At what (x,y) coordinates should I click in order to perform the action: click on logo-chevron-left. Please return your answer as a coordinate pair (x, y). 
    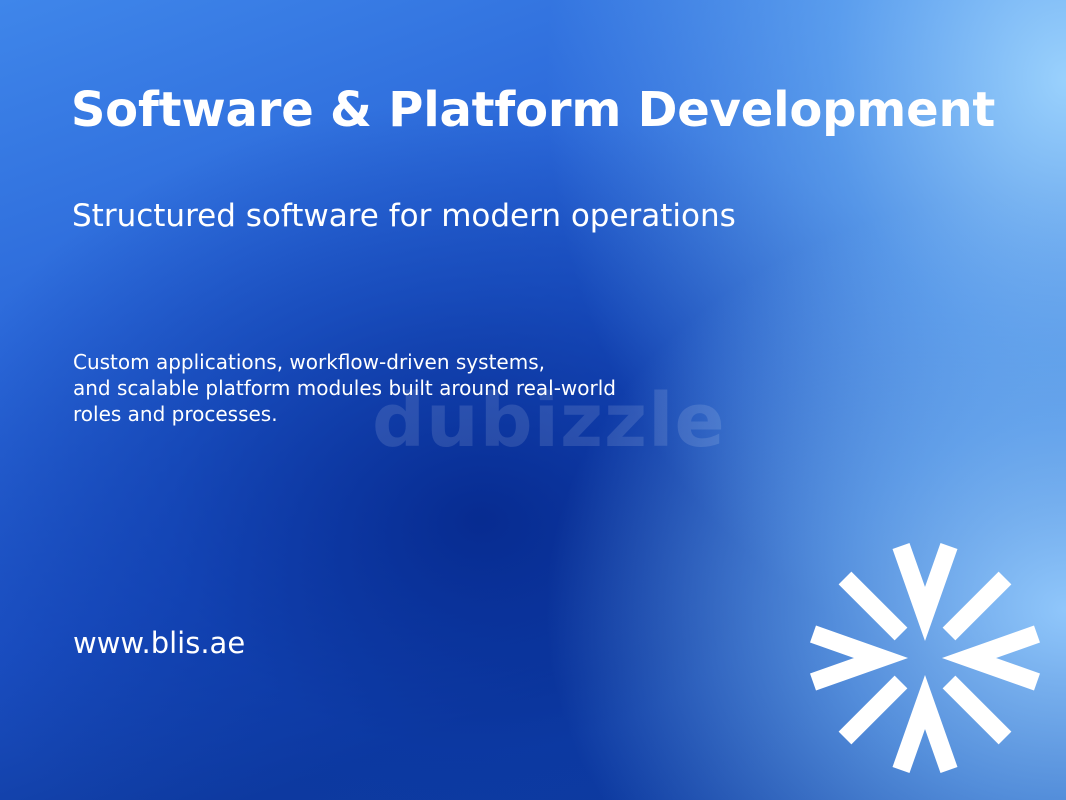
    Looking at the image, I should click on (859, 658).